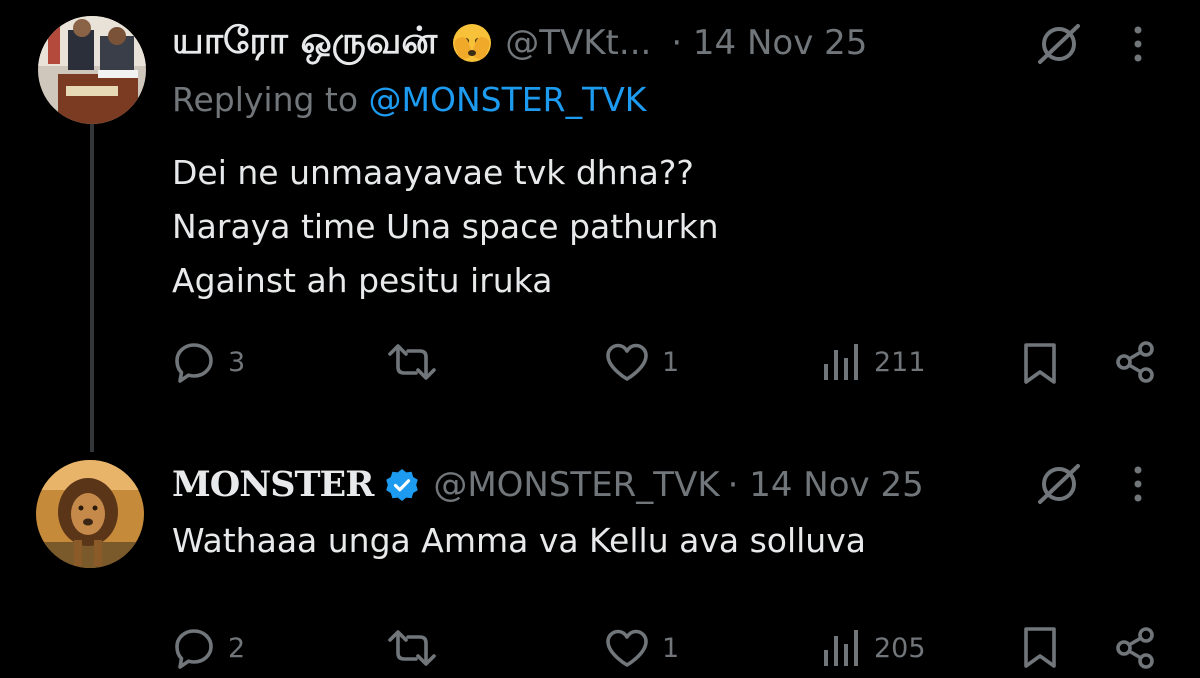 Image resolution: width=1200 pixels, height=678 pixels. Describe the element at coordinates (402, 484) in the screenshot. I see `verified-badge-icon` at that location.